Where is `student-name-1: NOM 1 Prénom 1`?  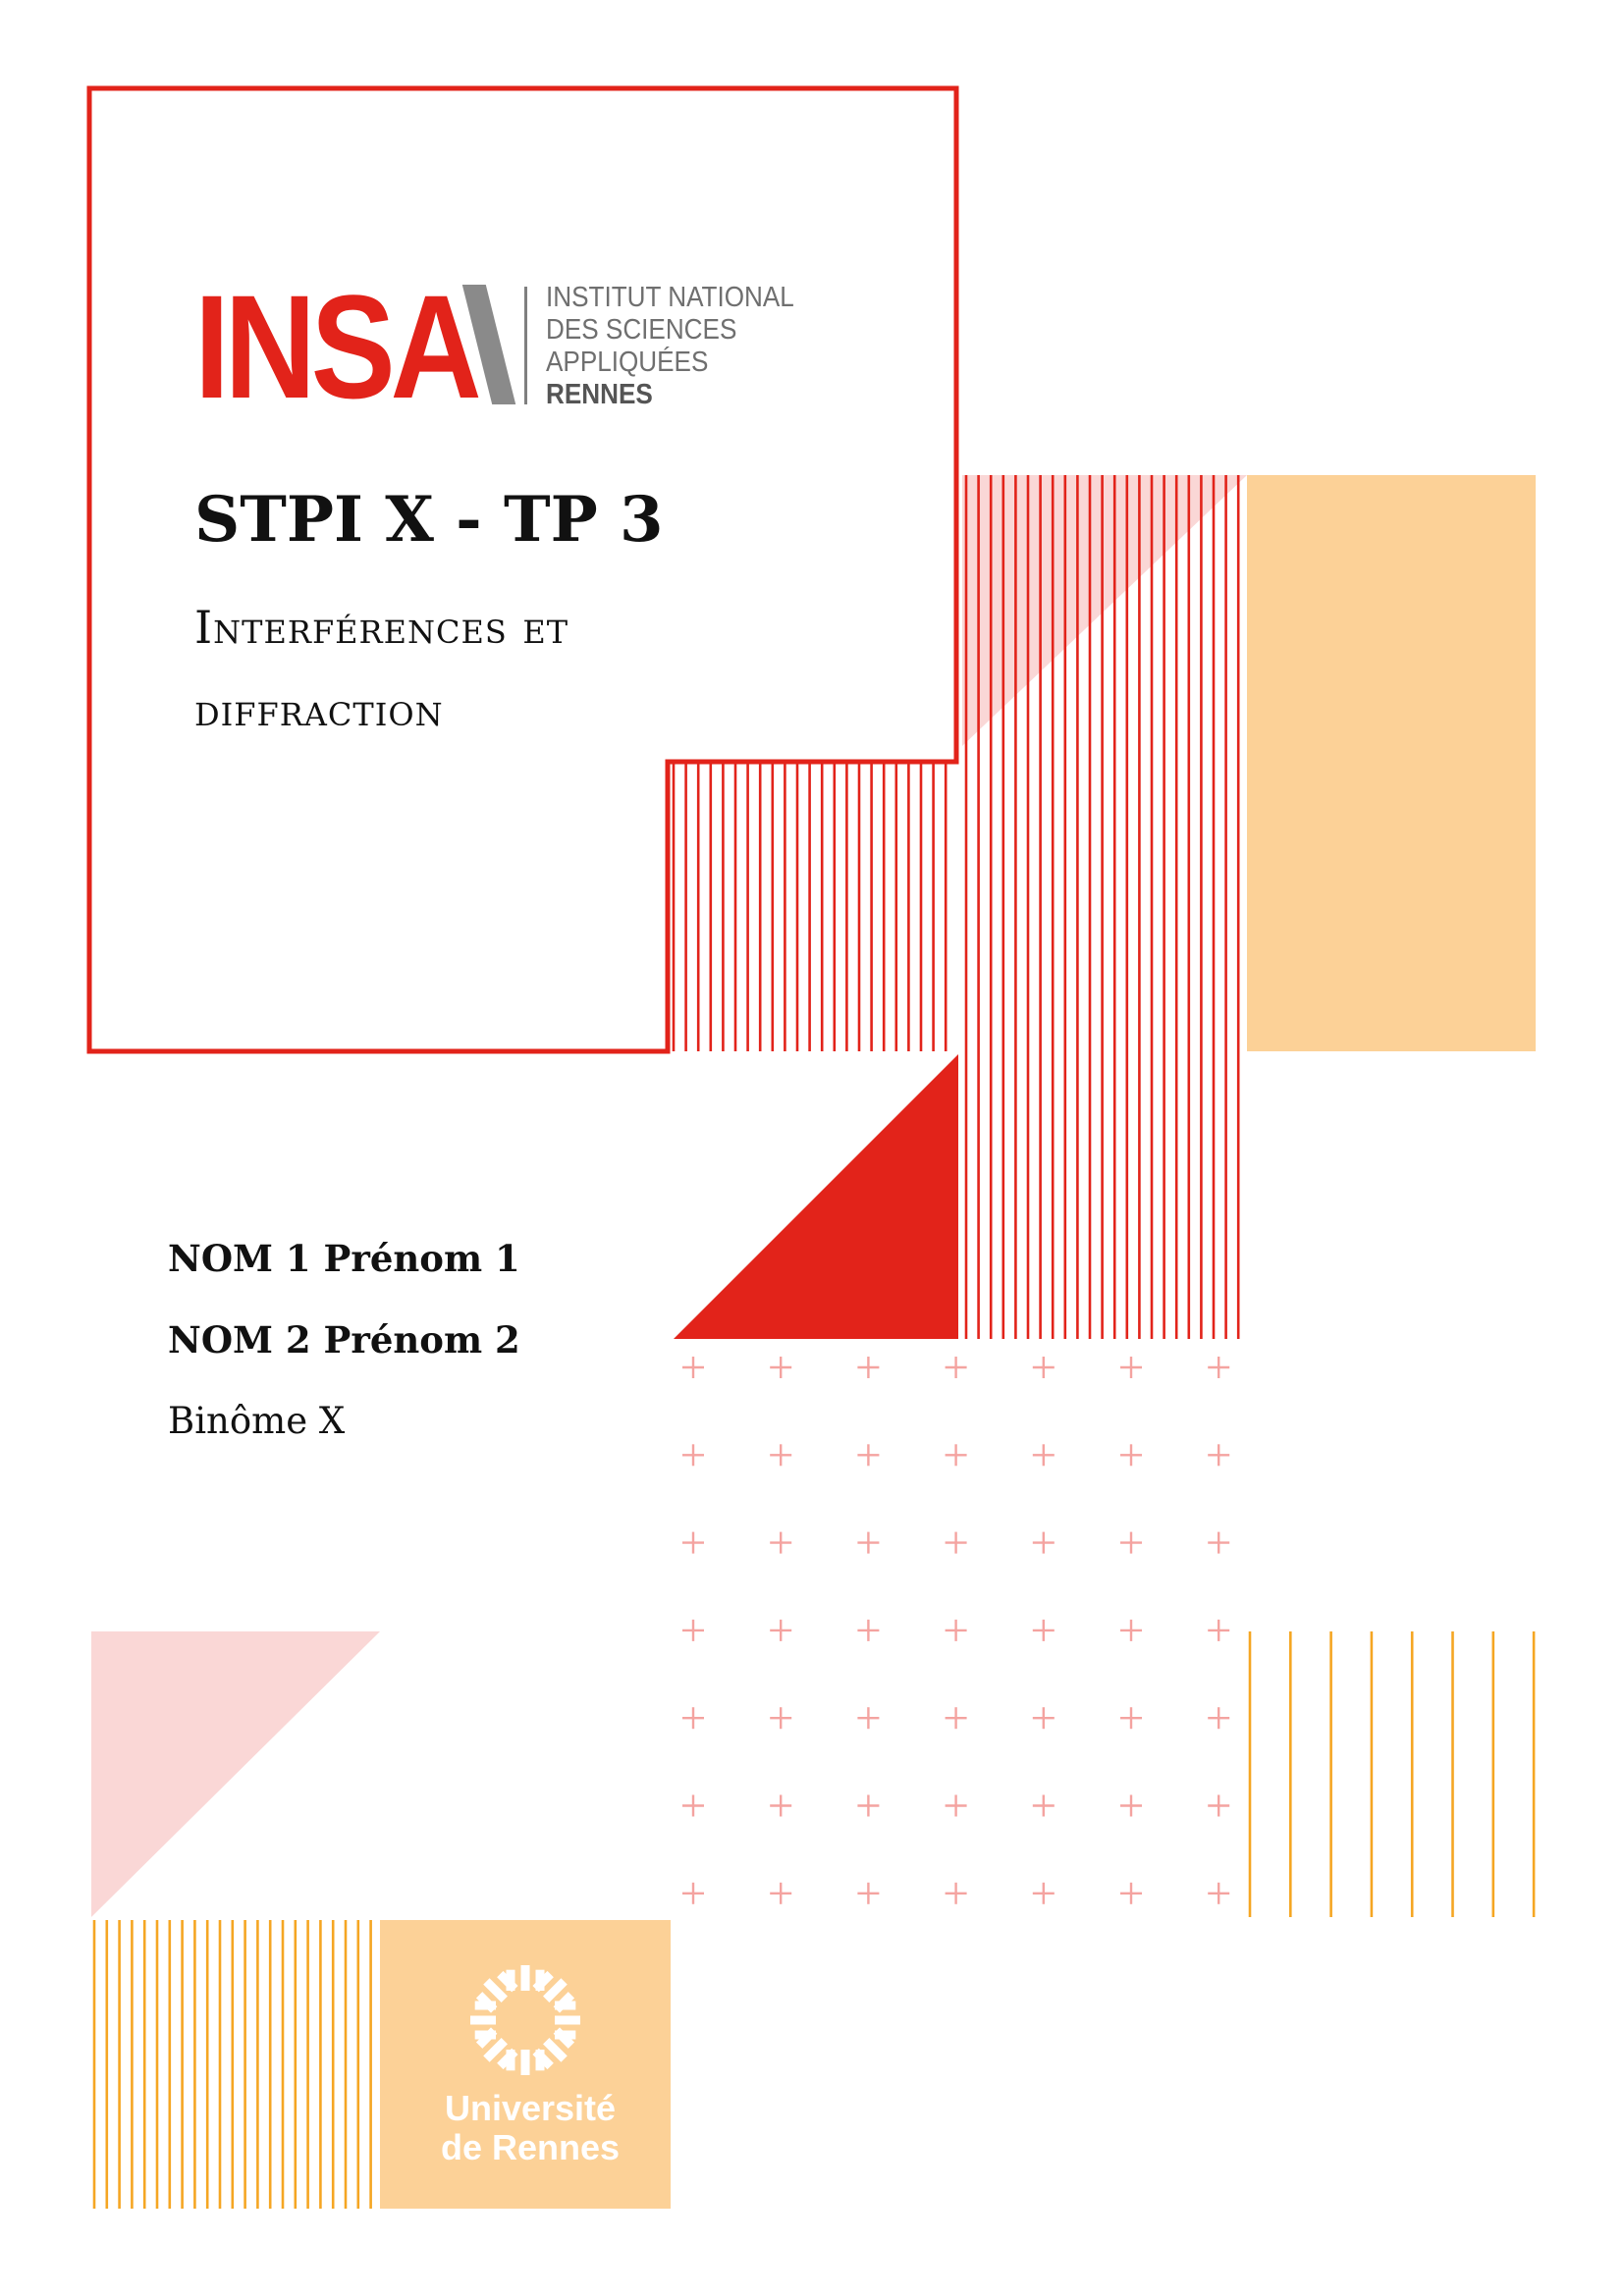
student-name-1: NOM 1 Prénom 1 is located at coordinates (344, 1258).